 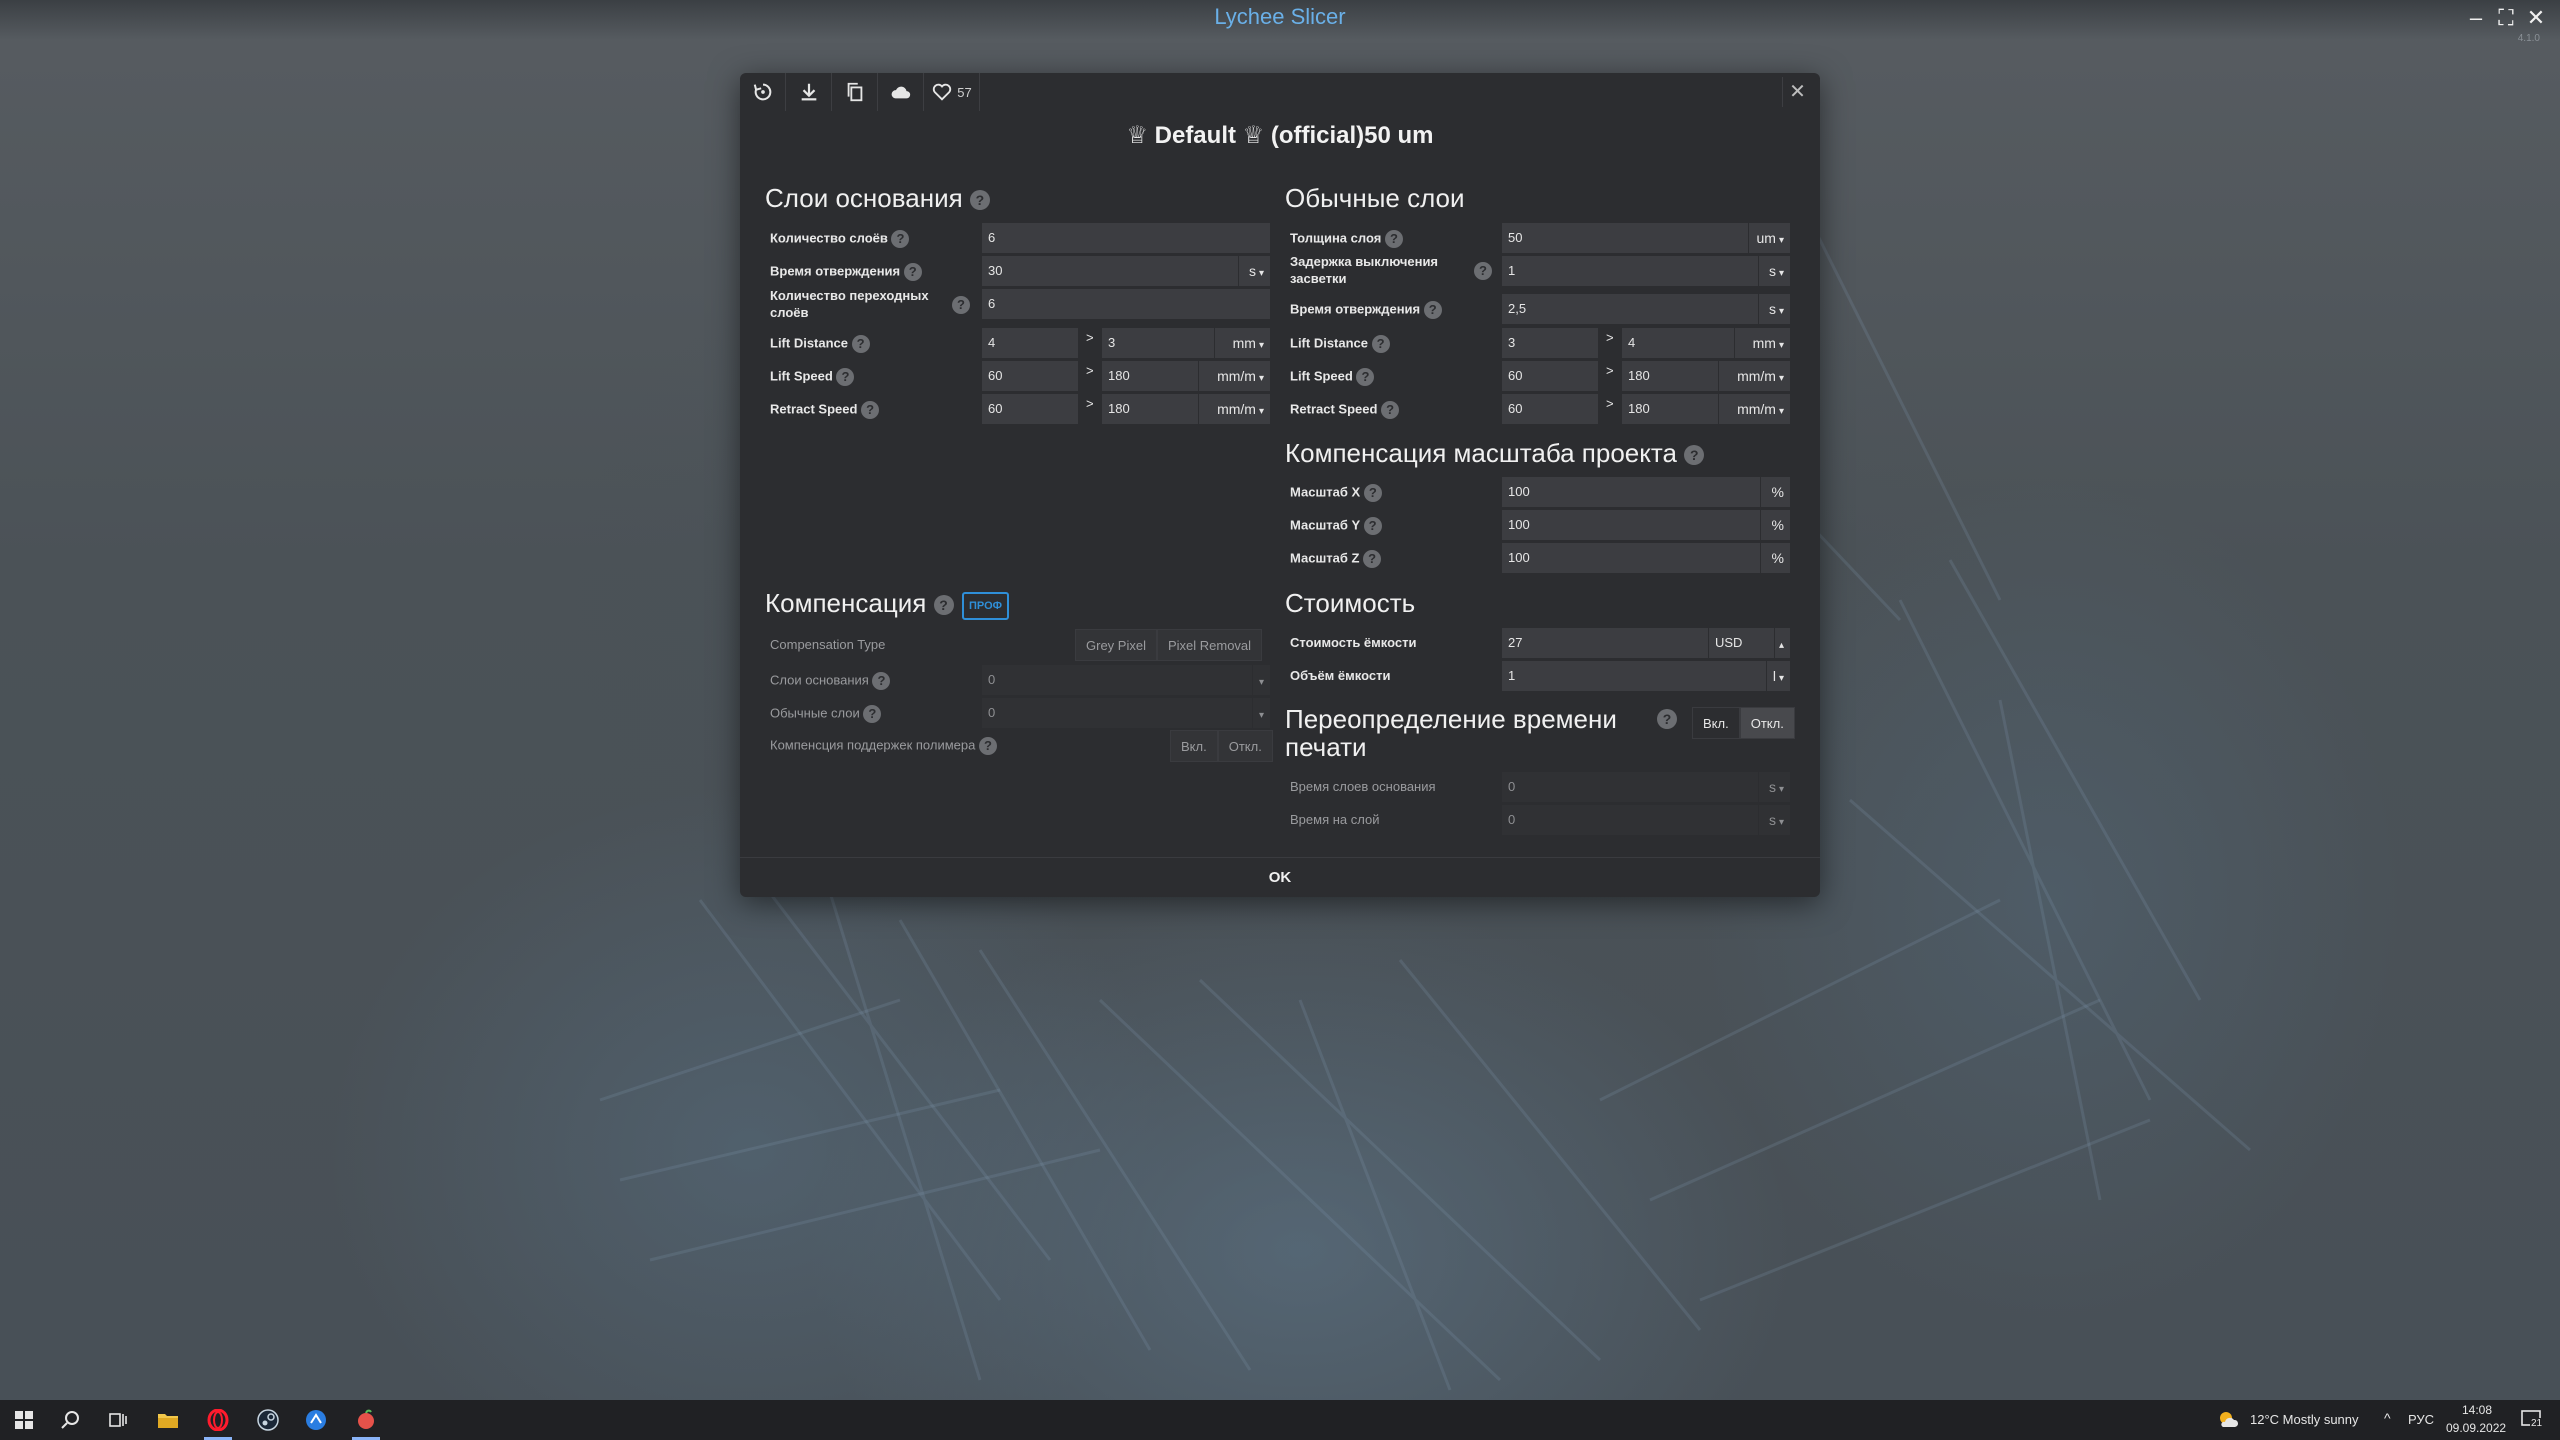 What do you see at coordinates (1150, 409) in the screenshot?
I see `base-retract-speed-2-input: 180` at bounding box center [1150, 409].